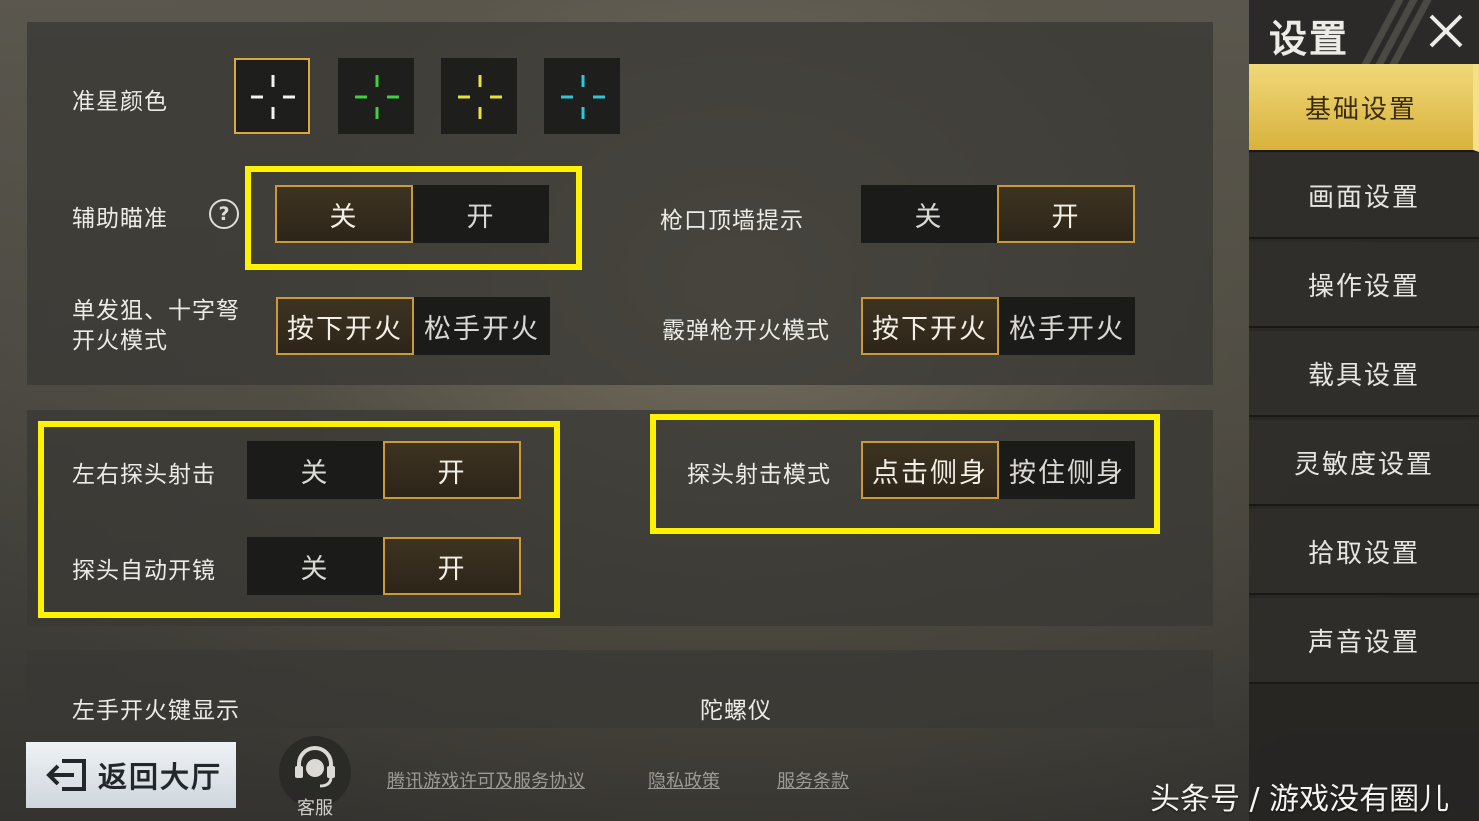  I want to click on sniper-press-fire-option: 按下开火, so click(345, 326).